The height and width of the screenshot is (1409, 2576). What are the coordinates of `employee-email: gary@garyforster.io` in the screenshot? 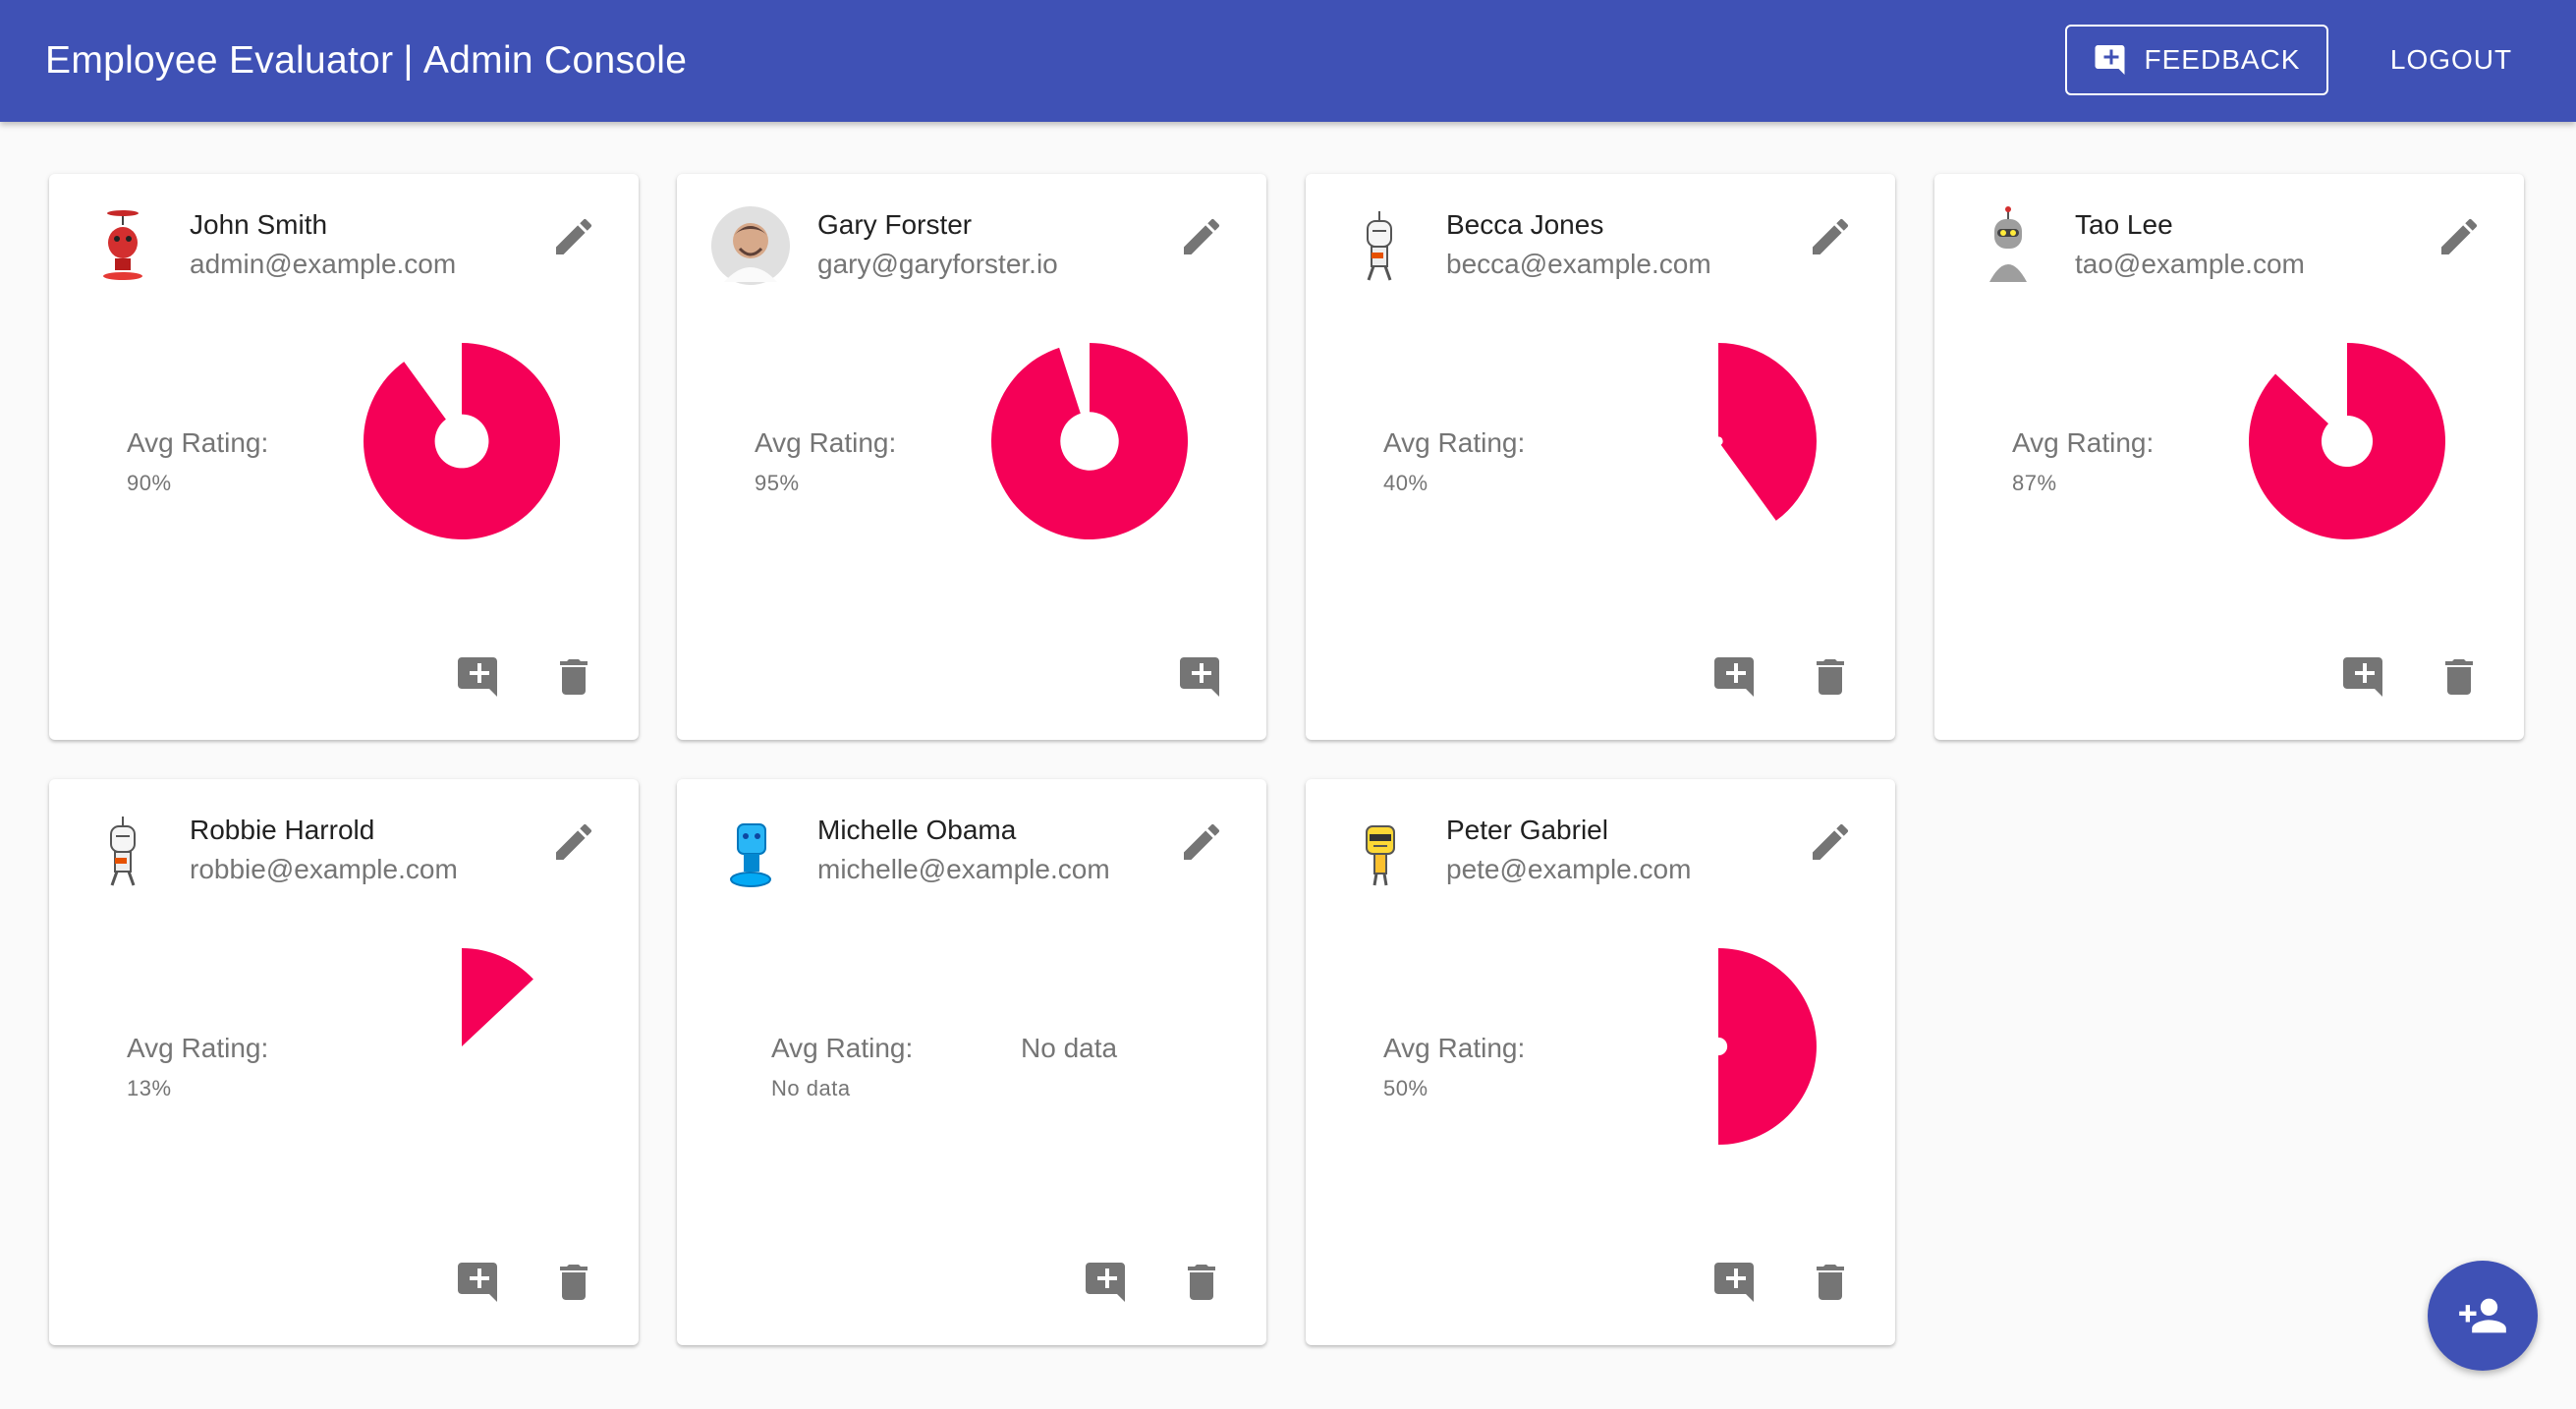 It's located at (937, 264).